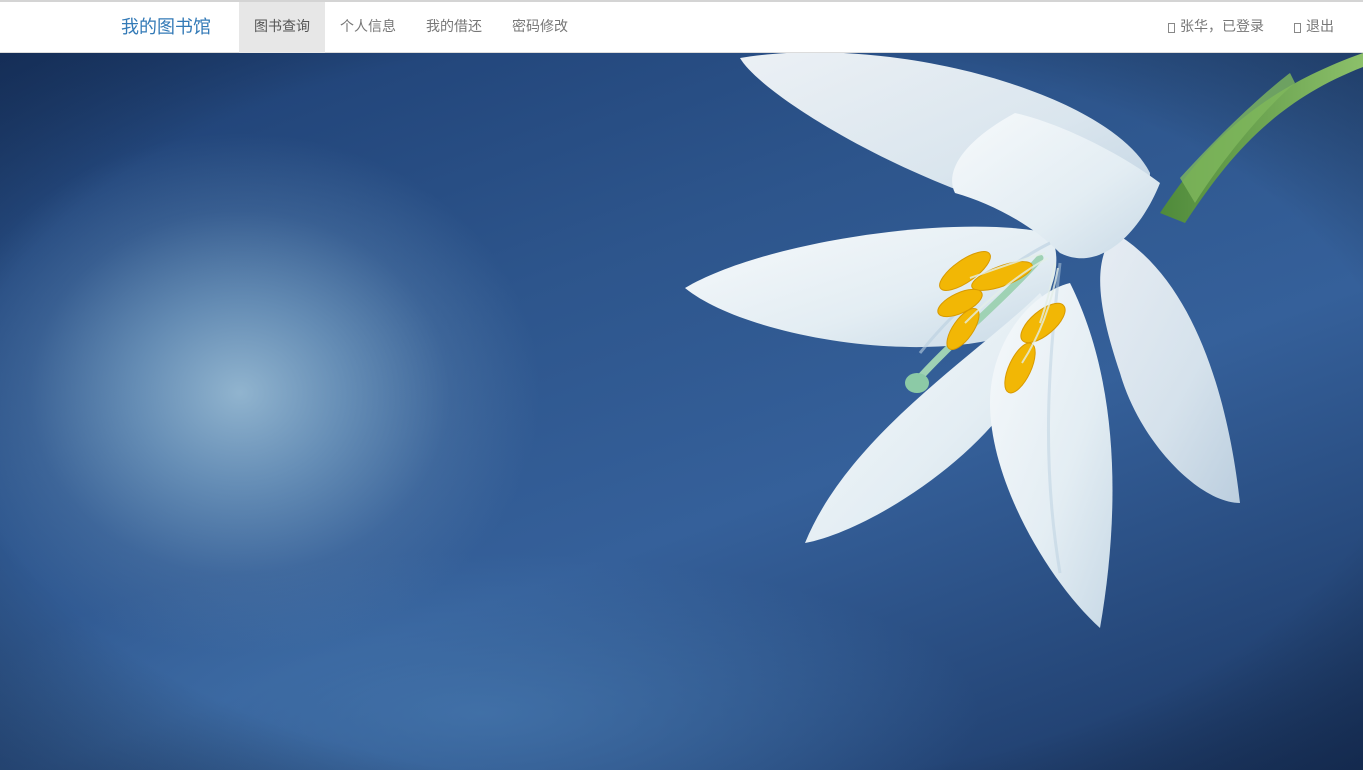  What do you see at coordinates (1297, 27) in the screenshot?
I see `logout-icon` at bounding box center [1297, 27].